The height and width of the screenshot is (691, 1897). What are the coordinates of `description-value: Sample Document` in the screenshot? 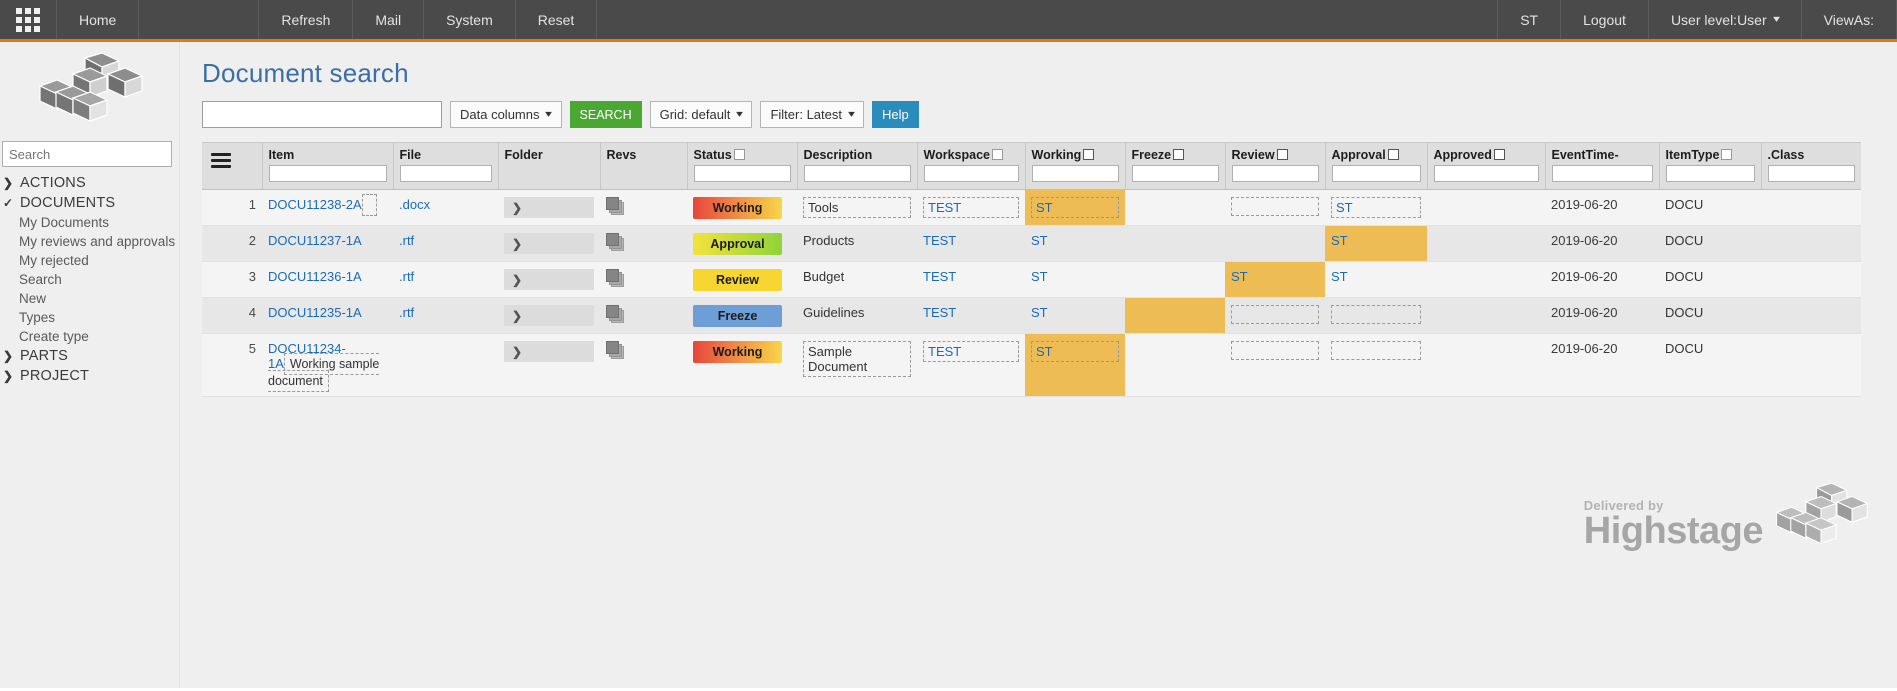 It's located at (857, 359).